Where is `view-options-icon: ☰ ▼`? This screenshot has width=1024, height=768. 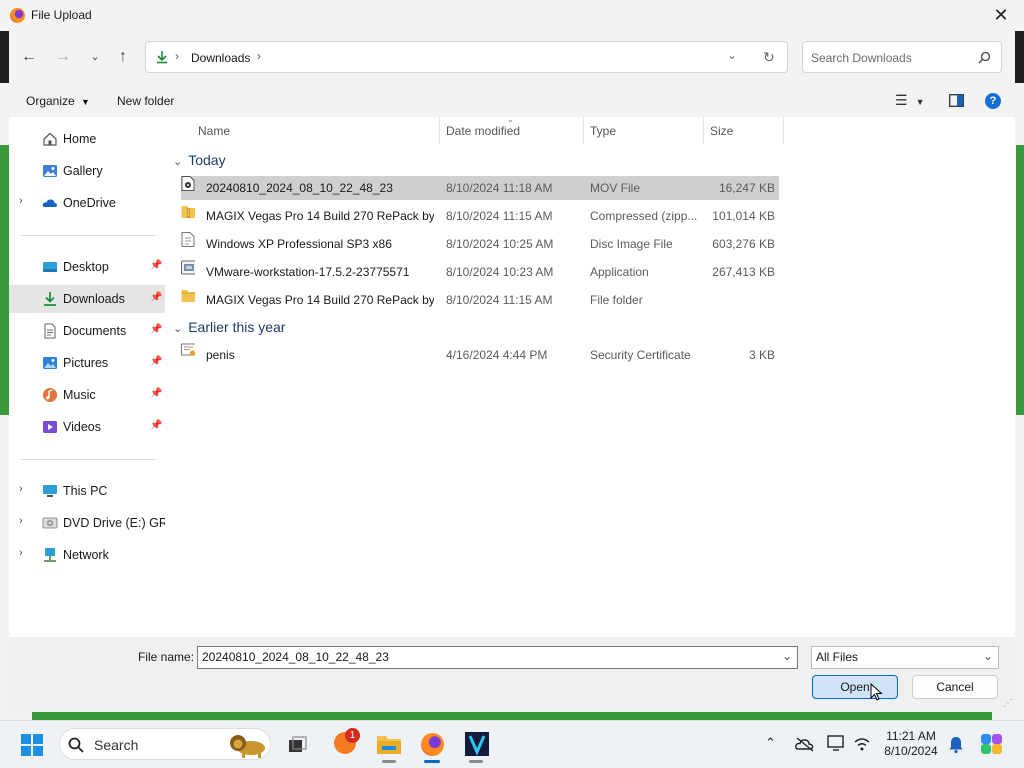
view-options-icon: ☰ ▼ is located at coordinates (909, 100).